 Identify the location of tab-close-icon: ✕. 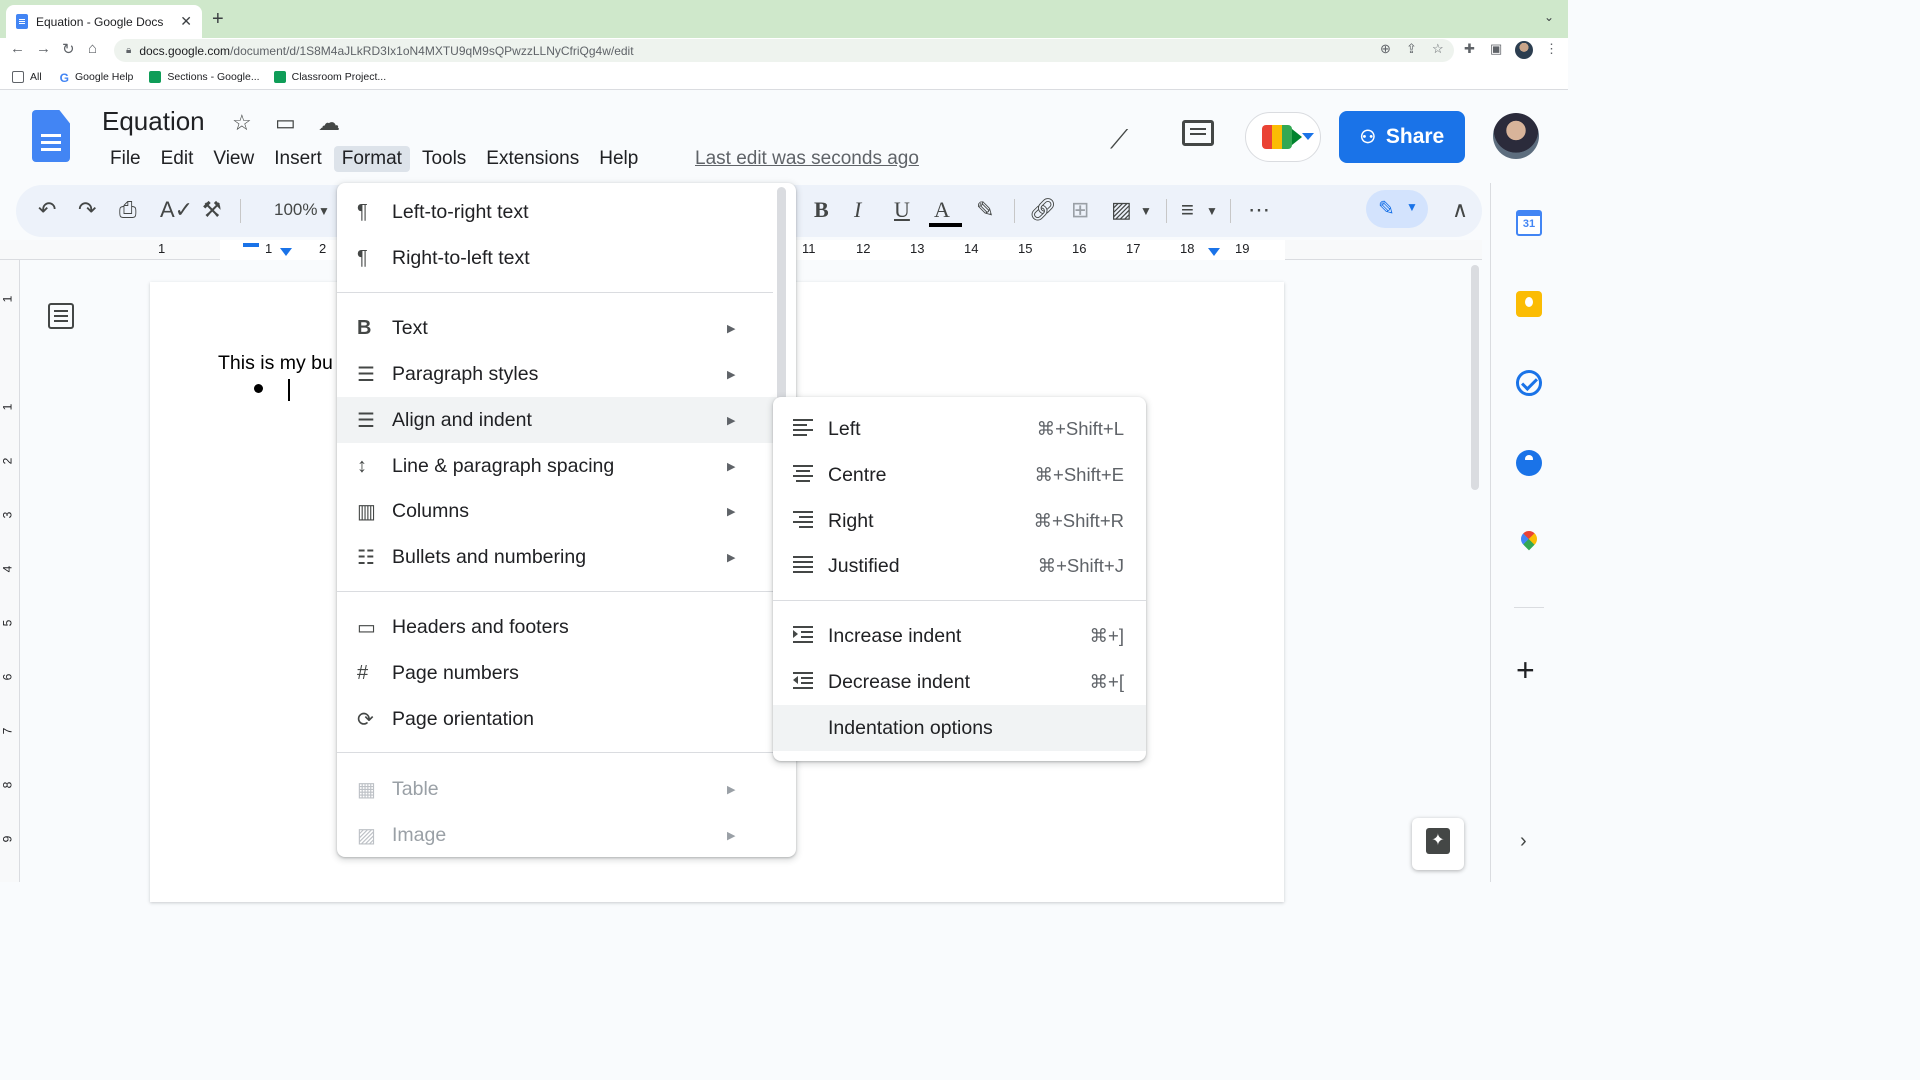
(186, 21).